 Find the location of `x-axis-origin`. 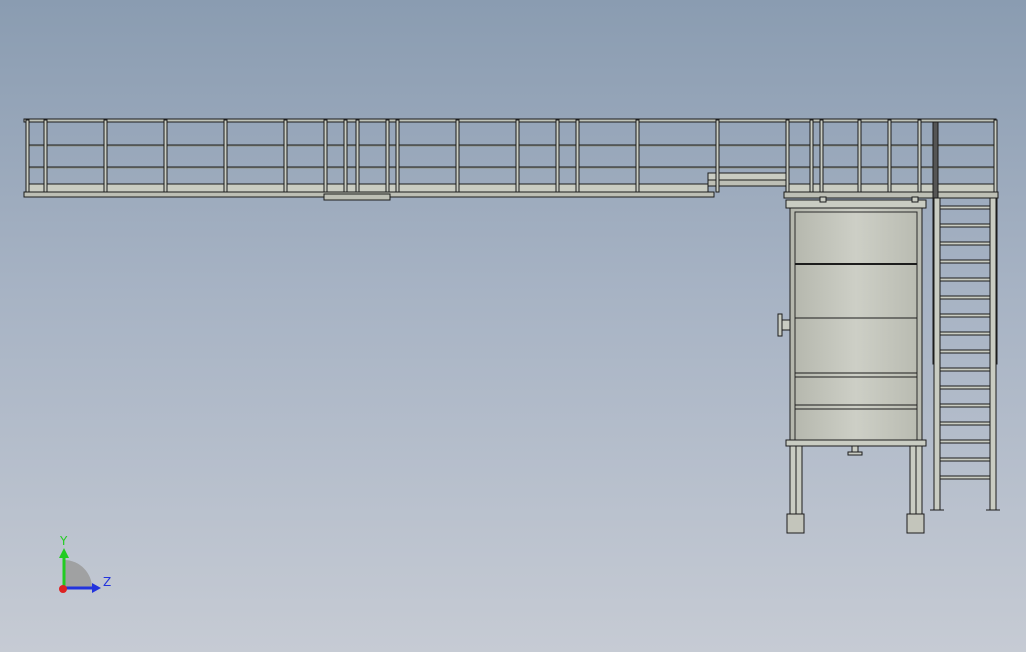

x-axis-origin is located at coordinates (63, 589).